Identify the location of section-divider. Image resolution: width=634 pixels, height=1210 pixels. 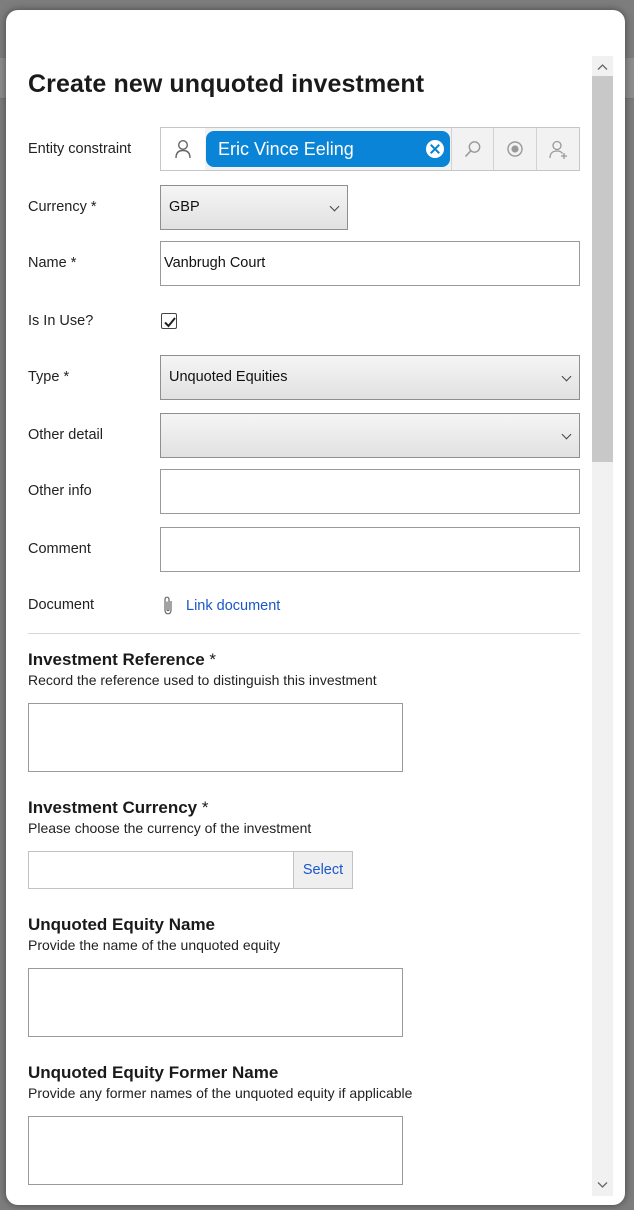
(304, 633).